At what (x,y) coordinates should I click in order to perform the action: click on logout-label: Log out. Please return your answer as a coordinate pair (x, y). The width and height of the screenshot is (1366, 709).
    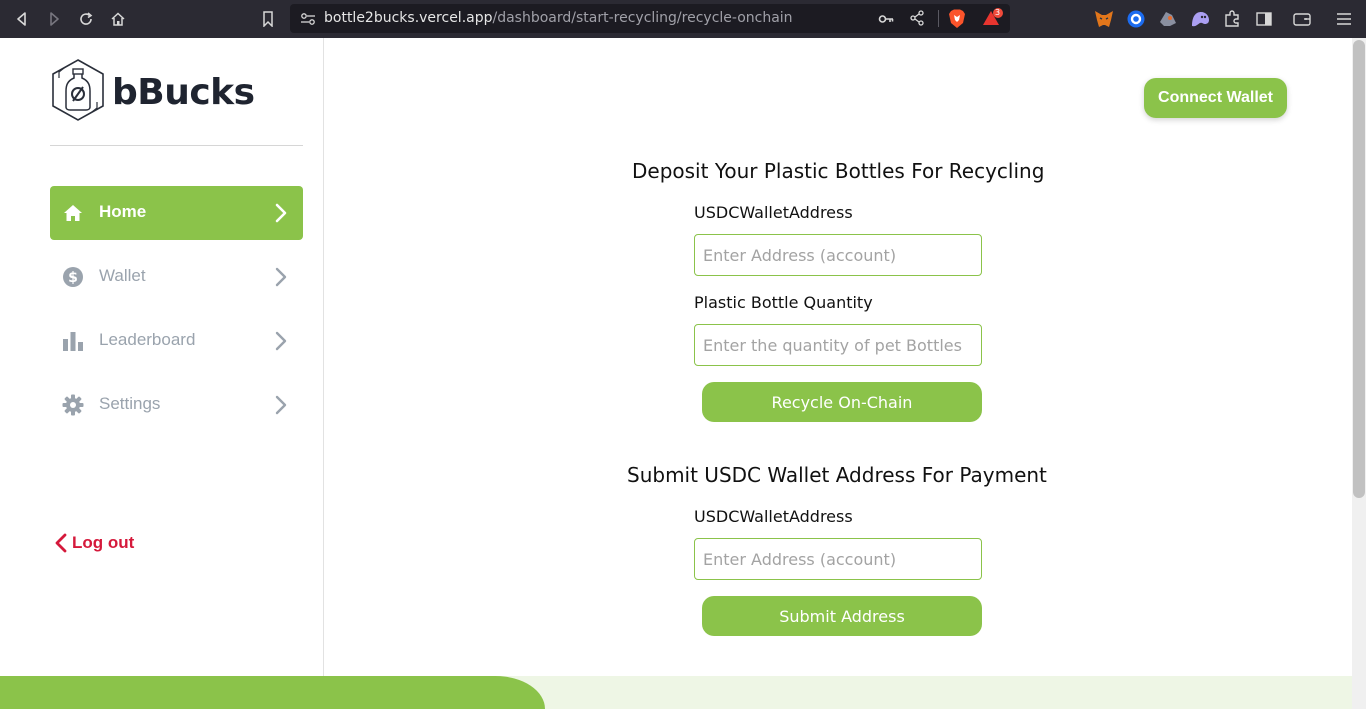
    Looking at the image, I should click on (103, 542).